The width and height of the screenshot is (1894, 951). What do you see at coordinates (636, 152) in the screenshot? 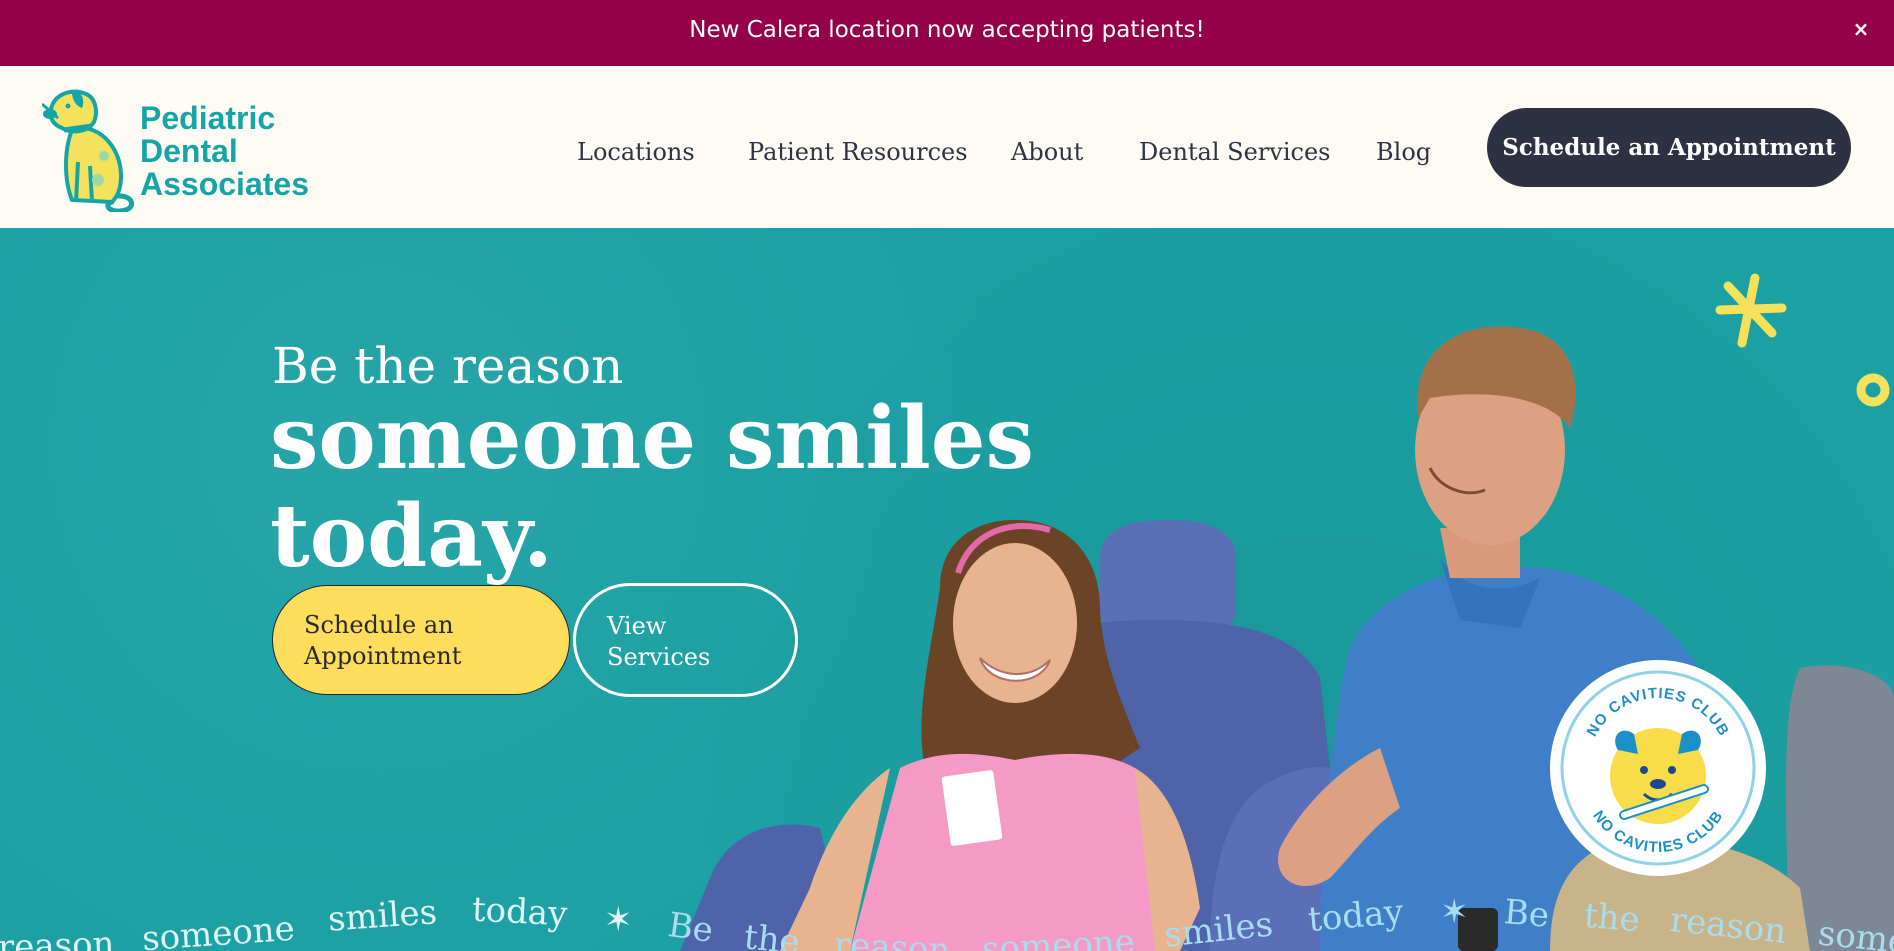
I see `nav-item-locations: Locations` at bounding box center [636, 152].